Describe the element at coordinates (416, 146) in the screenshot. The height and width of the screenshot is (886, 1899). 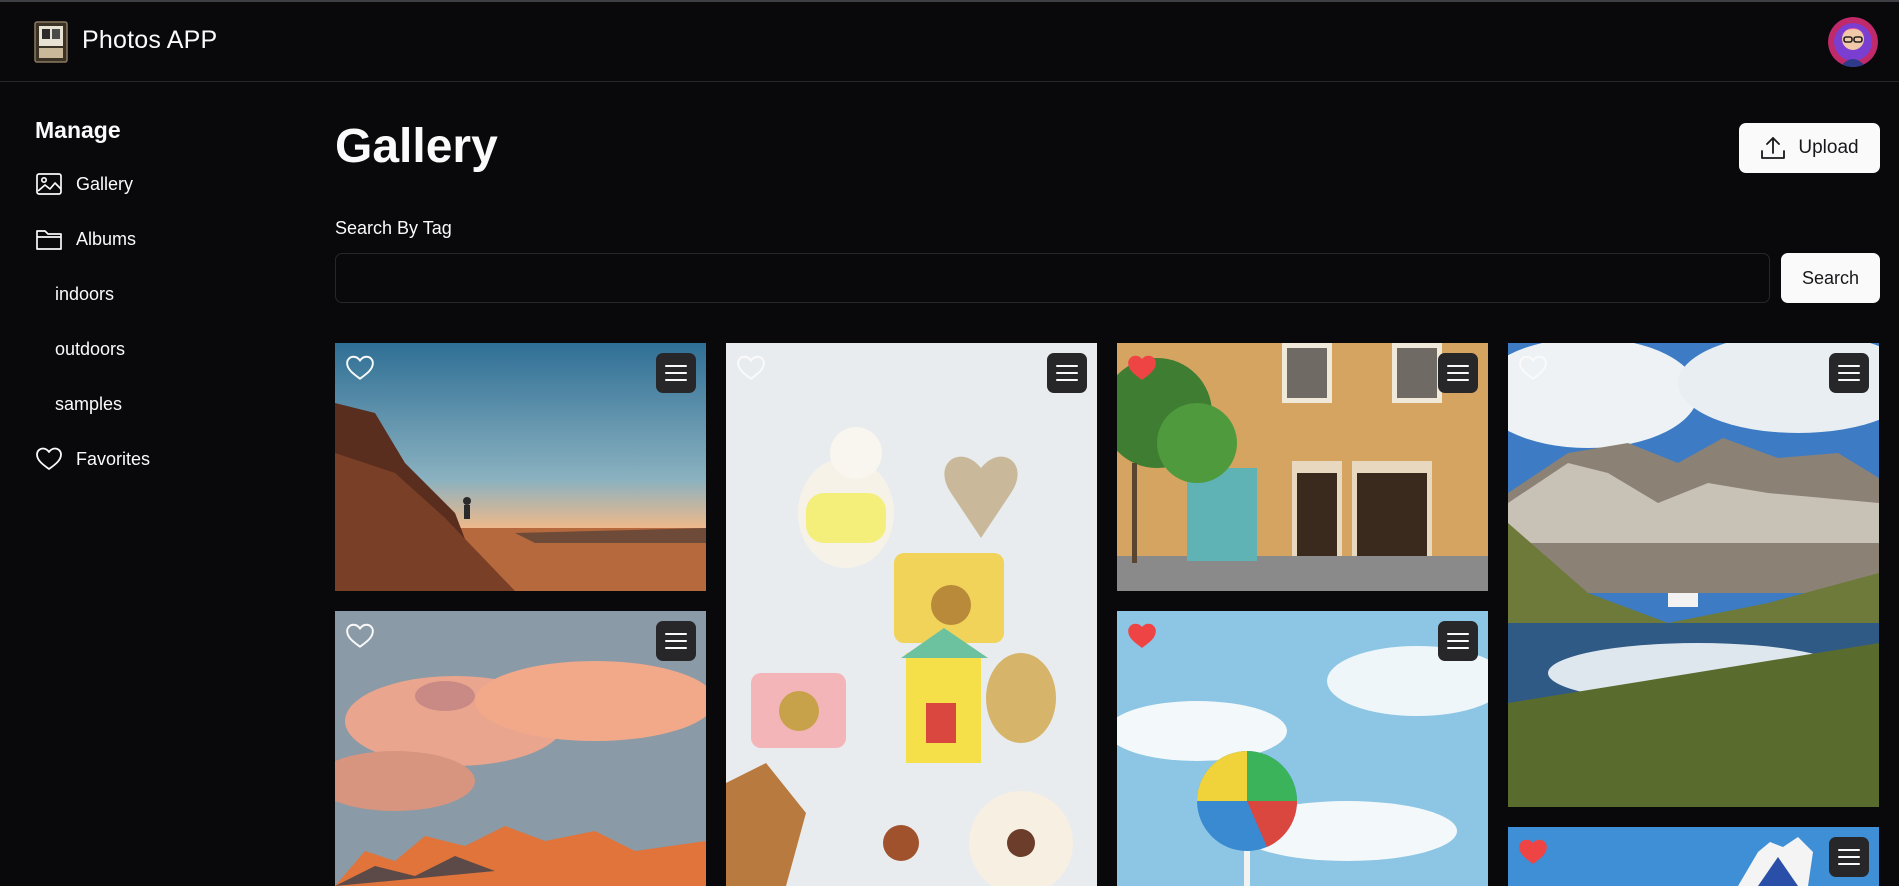
I see `page-title: Gallery` at that location.